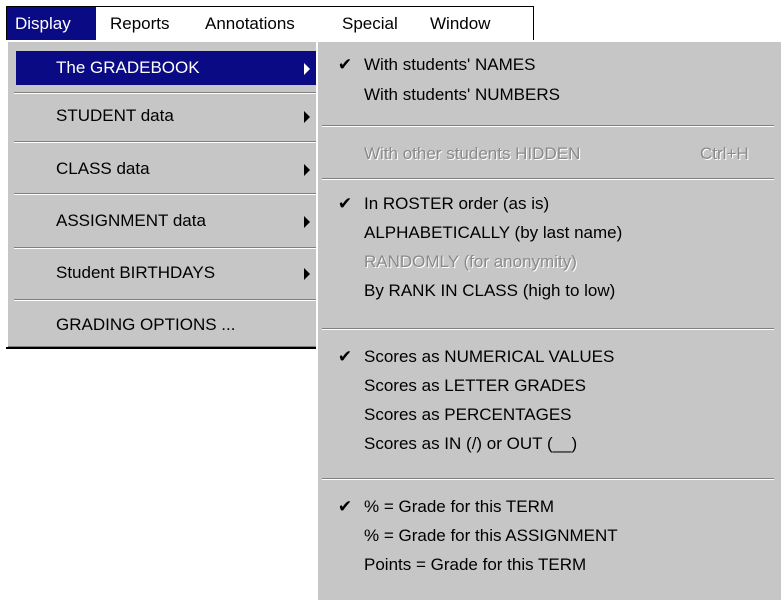 This screenshot has height=600, width=781. I want to click on submenu-item-label: % = Grade for this TERM, so click(459, 506).